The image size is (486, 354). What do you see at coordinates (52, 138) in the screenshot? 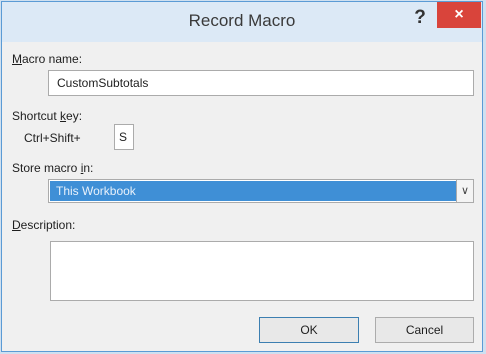
I see `shortcut-modifier-text: Ctrl+Shift+` at bounding box center [52, 138].